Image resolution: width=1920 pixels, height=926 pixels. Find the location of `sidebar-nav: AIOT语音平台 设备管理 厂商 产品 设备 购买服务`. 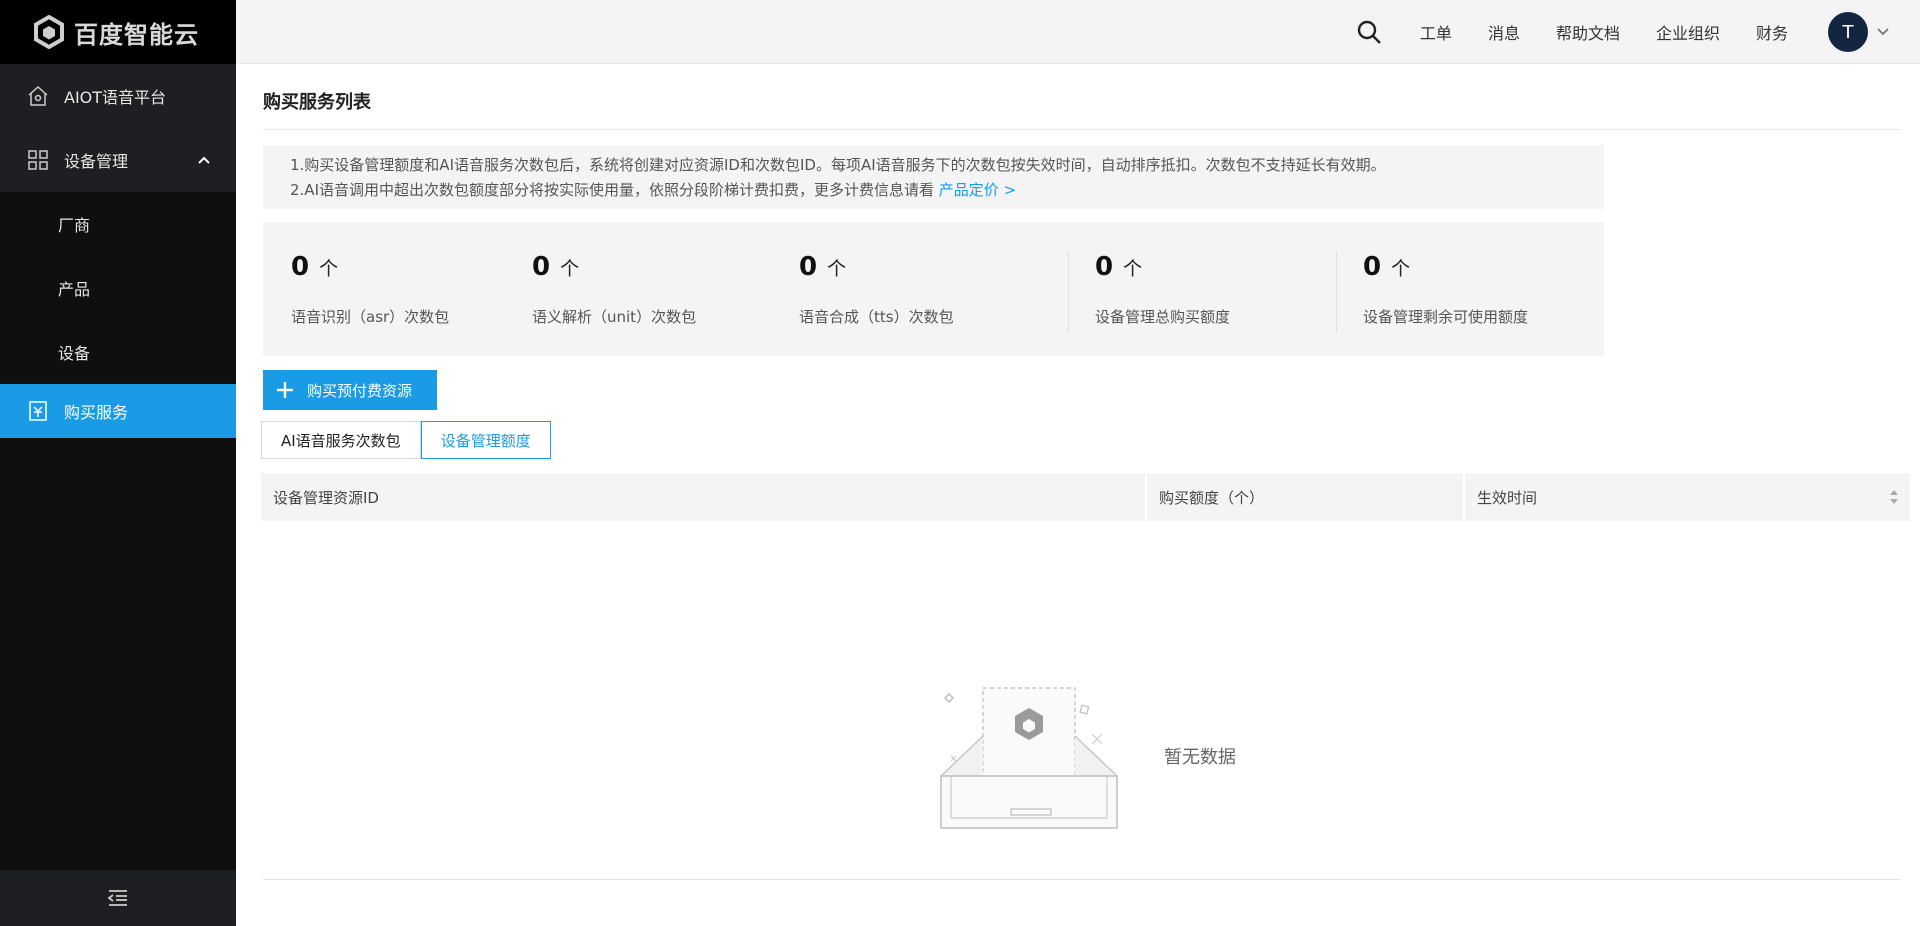

sidebar-nav: AIOT语音平台 设备管理 厂商 产品 设备 购买服务 is located at coordinates (118, 251).